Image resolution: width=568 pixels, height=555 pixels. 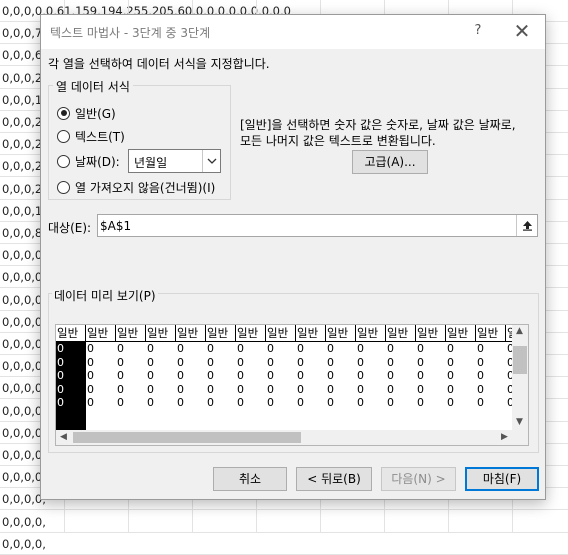 I want to click on radio-general-indicator, so click(x=63, y=113).